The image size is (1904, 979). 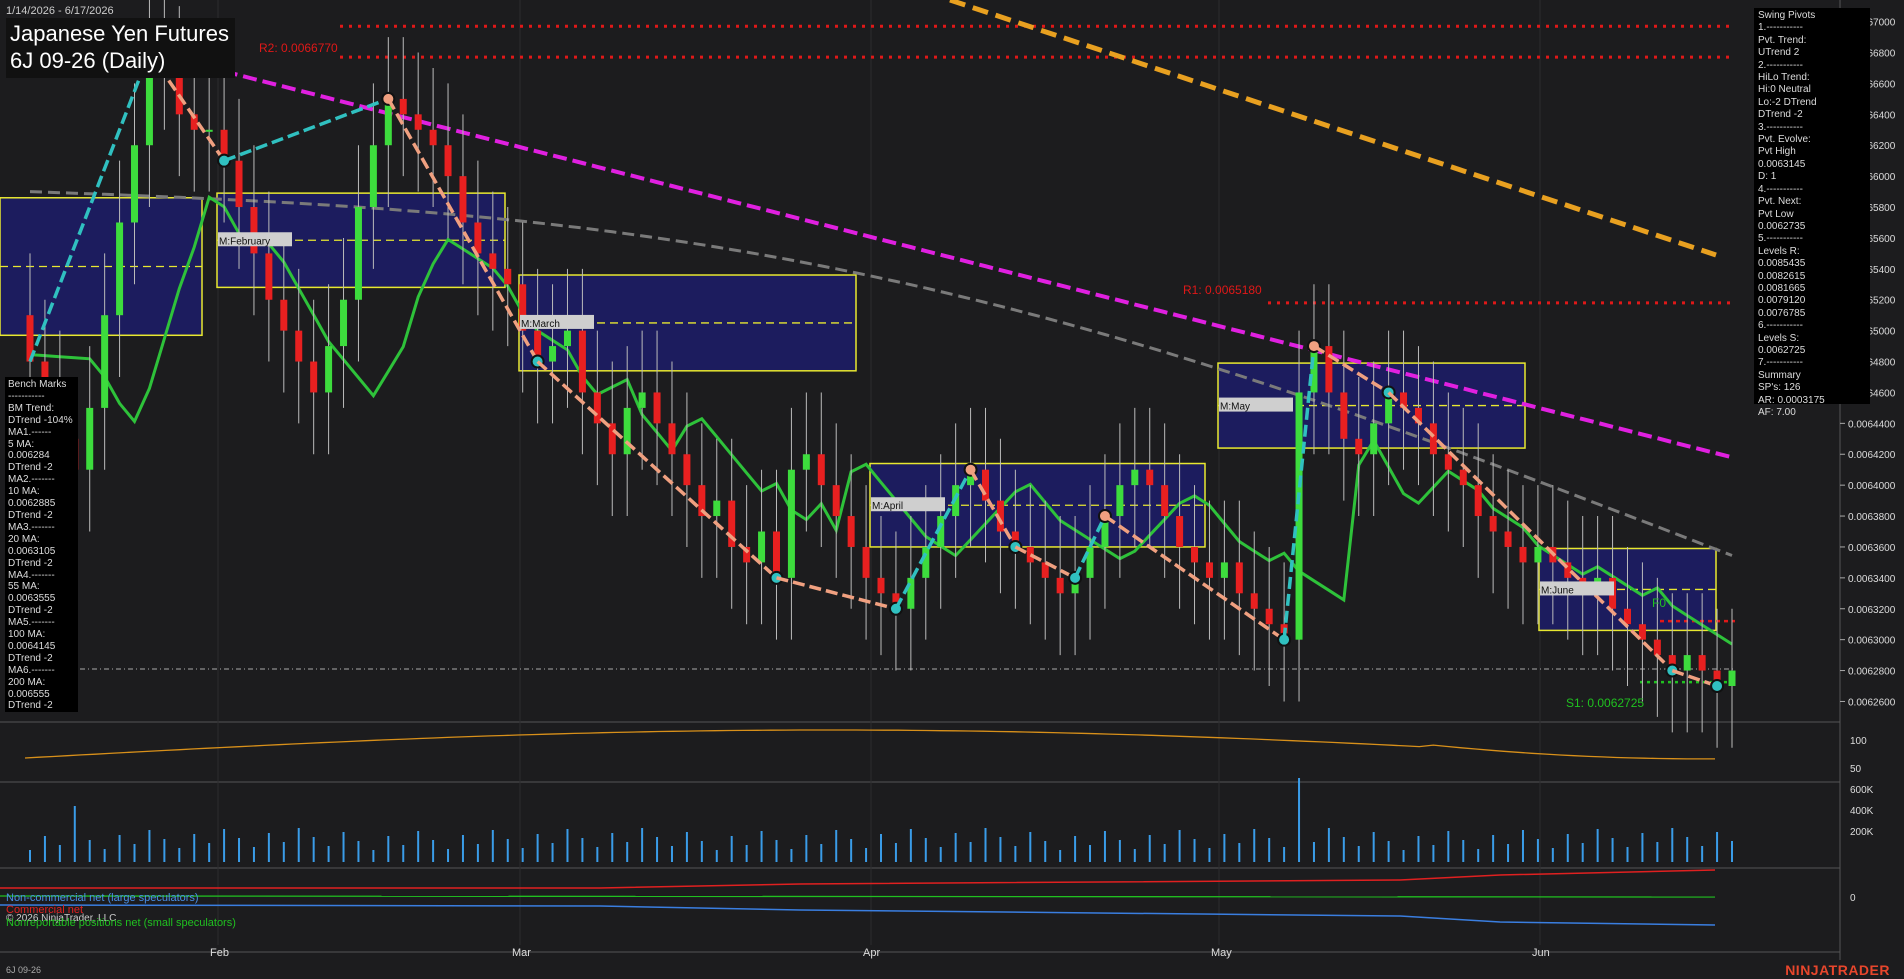 What do you see at coordinates (1780, 189) in the screenshot?
I see `swing-pivot-line: 4.-----------` at bounding box center [1780, 189].